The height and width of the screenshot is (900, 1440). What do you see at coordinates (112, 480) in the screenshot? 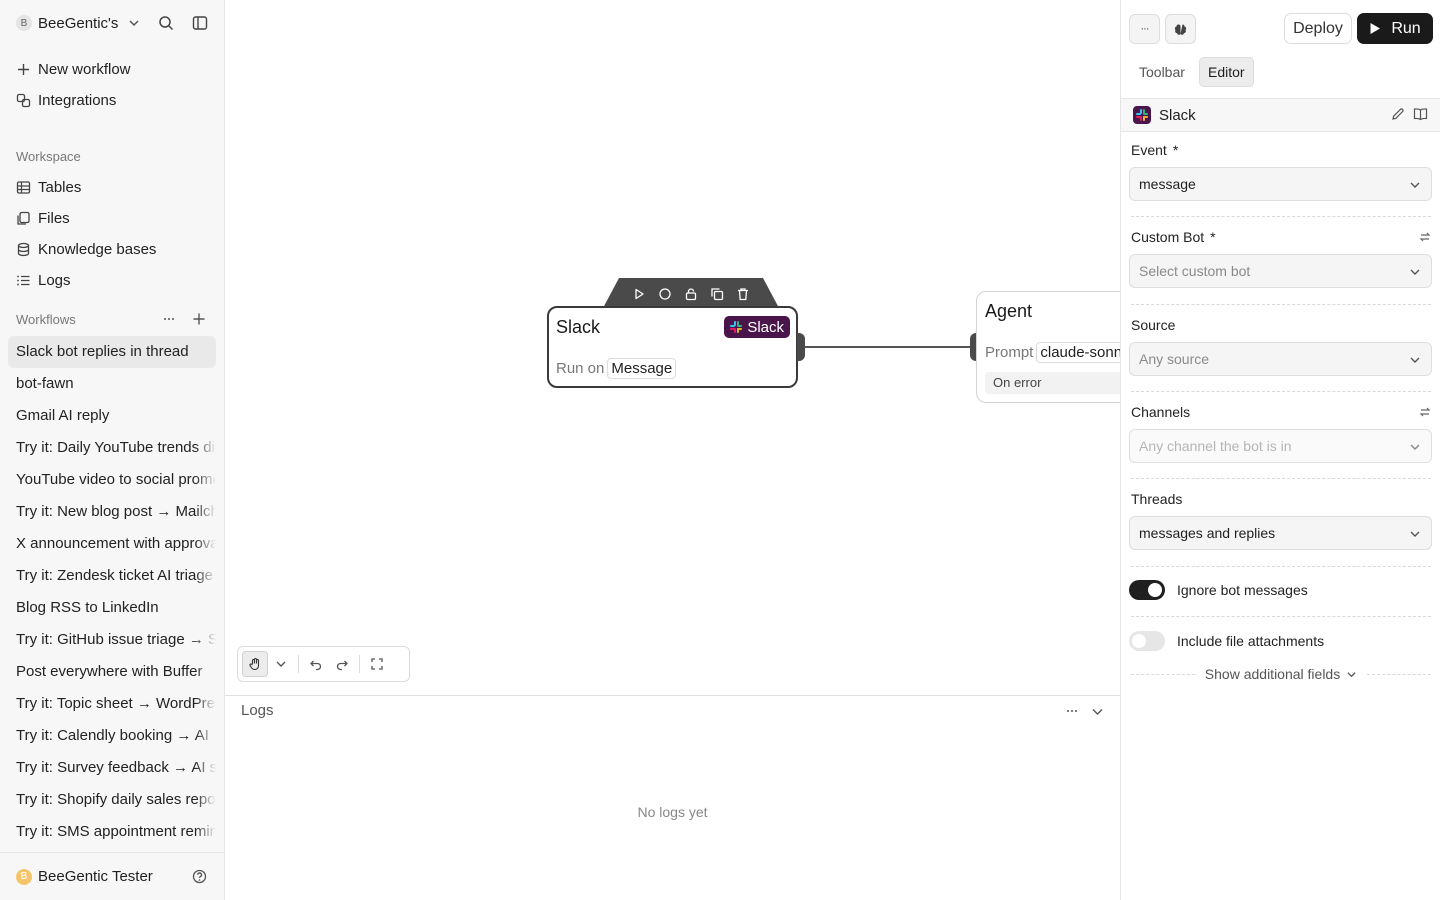
I see `workflow-item: YouTube video to social promo` at bounding box center [112, 480].